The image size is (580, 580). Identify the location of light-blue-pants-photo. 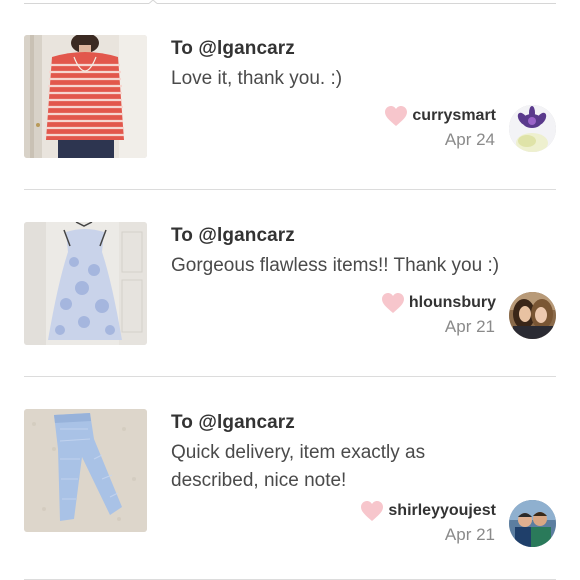
(85, 470).